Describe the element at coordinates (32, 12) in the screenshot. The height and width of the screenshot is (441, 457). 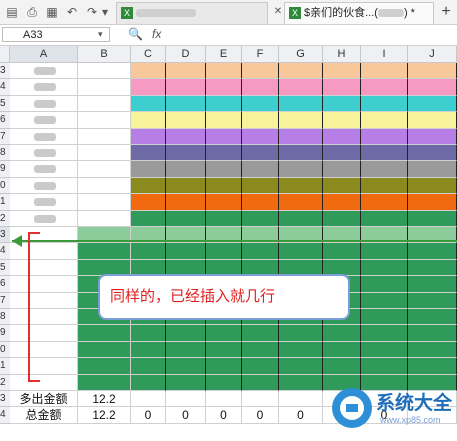
I see `print-icon: ⎙` at that location.